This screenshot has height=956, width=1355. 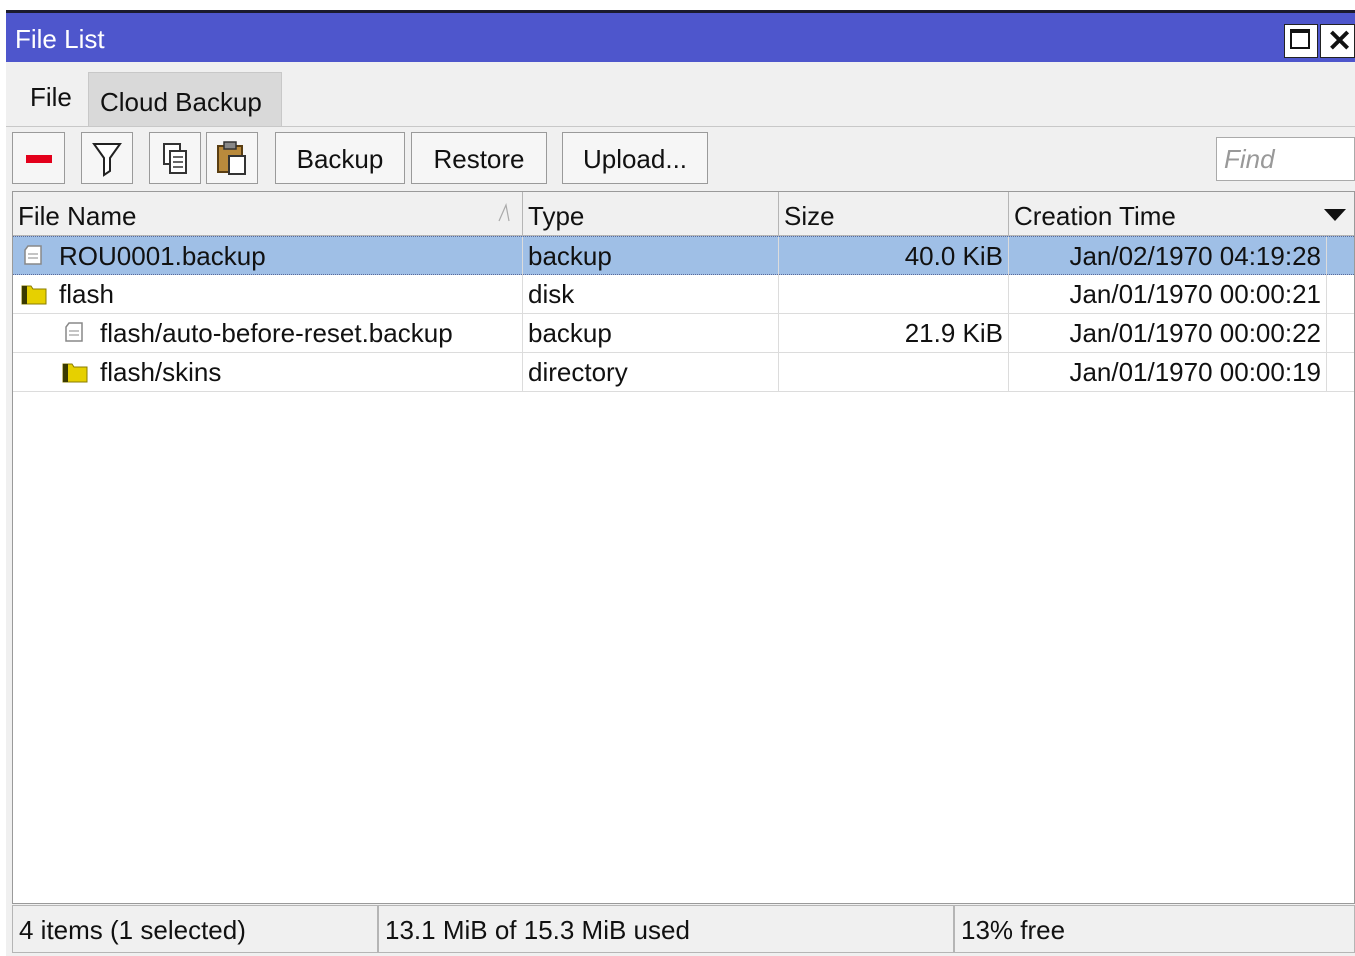 What do you see at coordinates (537, 930) in the screenshot?
I see `status-disk-usage-text: 13.1 MiB of 15.3 MiB used` at bounding box center [537, 930].